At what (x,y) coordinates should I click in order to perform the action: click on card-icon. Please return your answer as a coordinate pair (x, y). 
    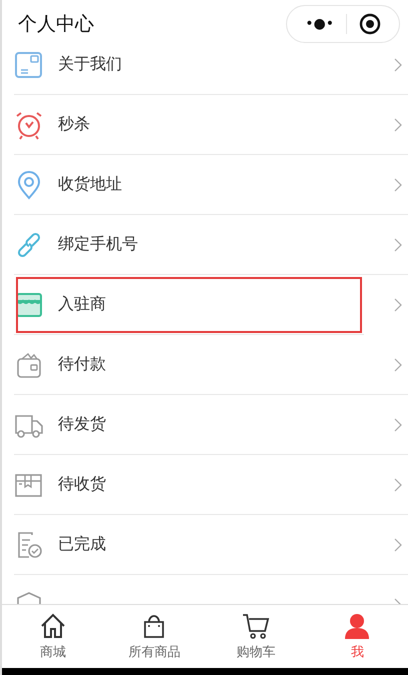
    Looking at the image, I should click on (29, 65).